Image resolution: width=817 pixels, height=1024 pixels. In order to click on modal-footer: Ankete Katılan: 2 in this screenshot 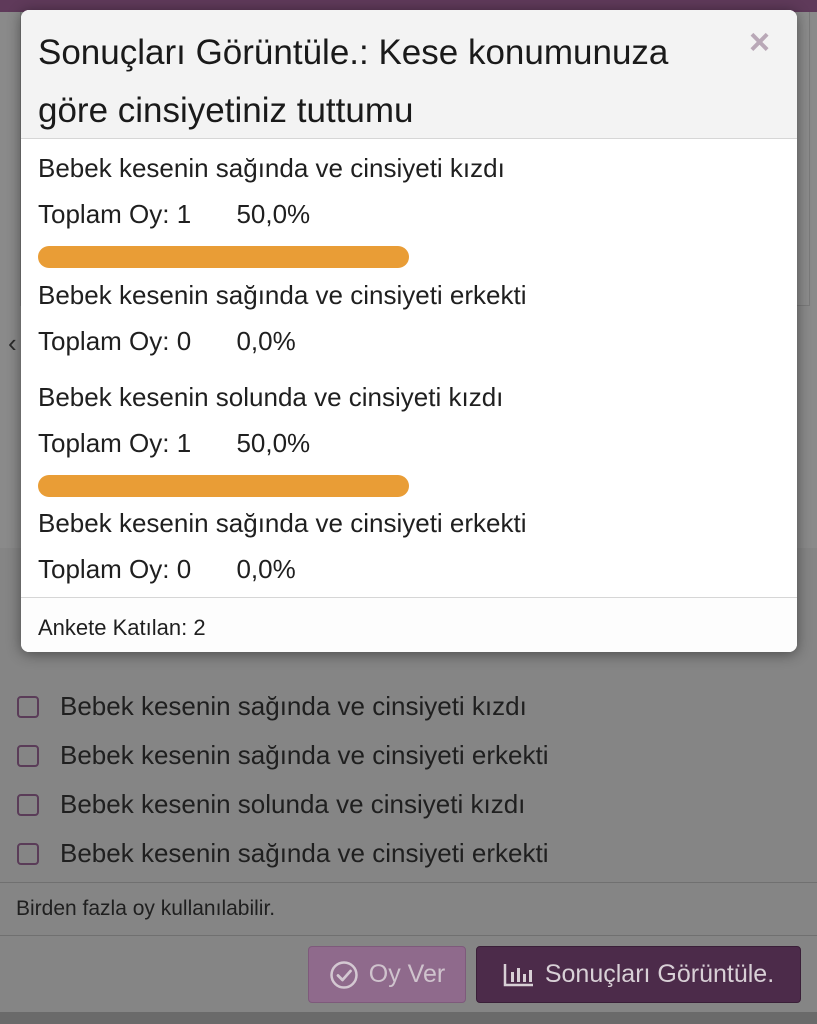, I will do `click(409, 624)`.